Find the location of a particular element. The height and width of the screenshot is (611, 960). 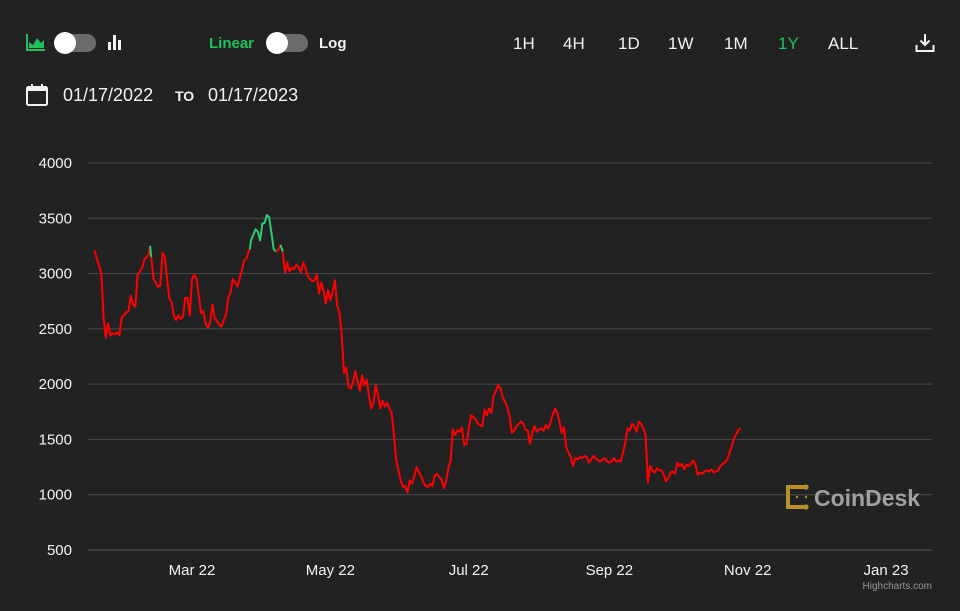

y-axis-labels: 500 1000 1500 2000 2500 3000 3500 4000 is located at coordinates (55, 357).